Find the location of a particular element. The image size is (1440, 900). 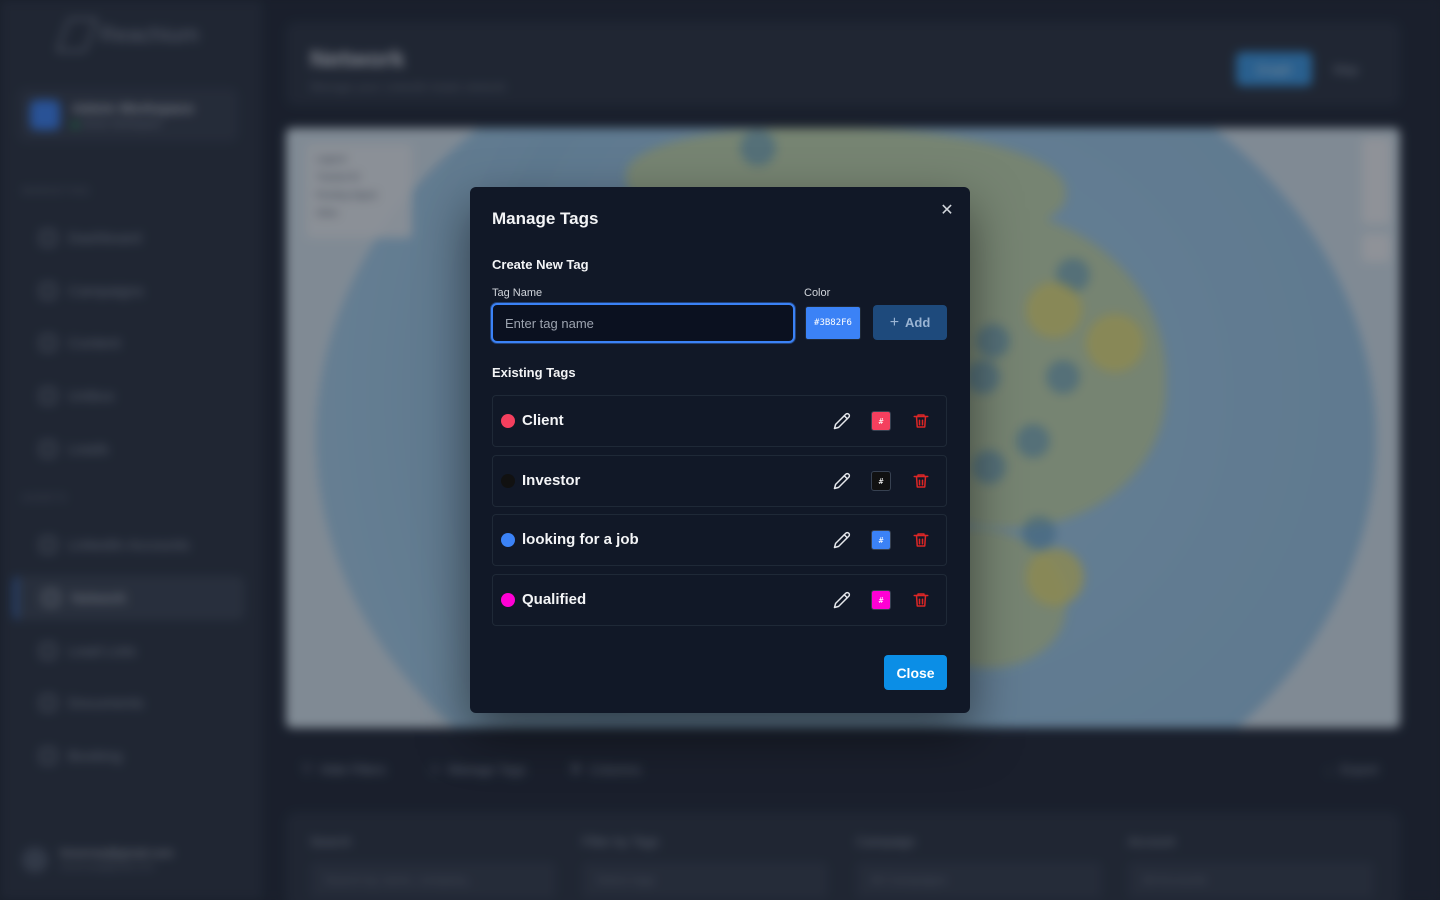

color-label: Color is located at coordinates (817, 293).